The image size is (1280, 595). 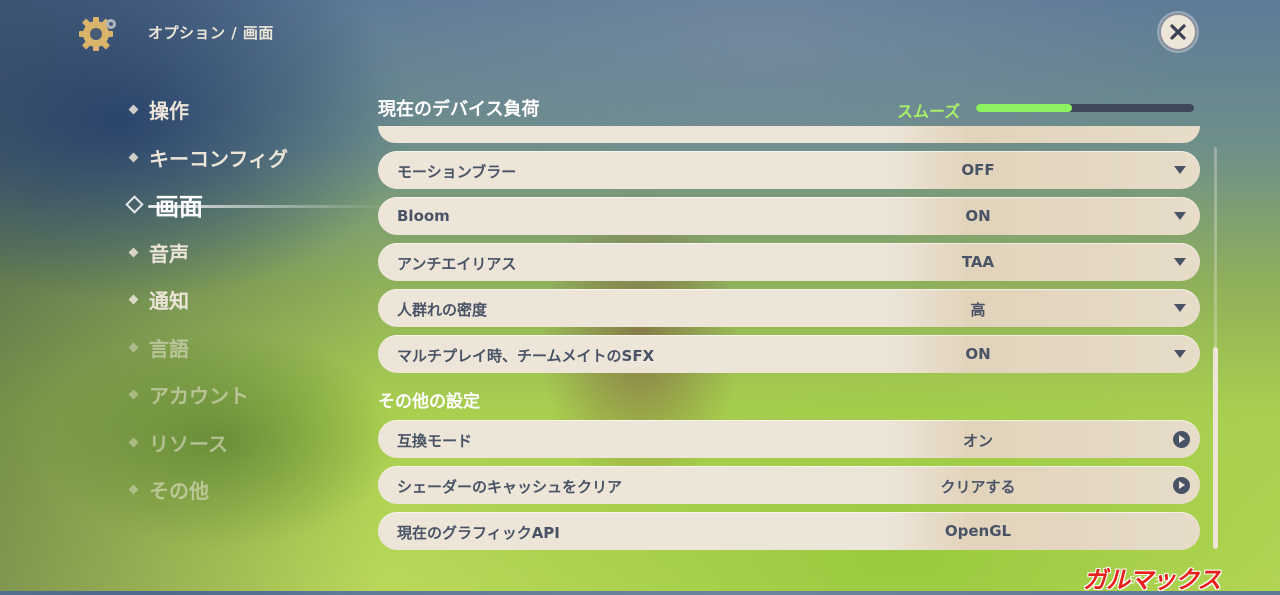 What do you see at coordinates (459, 109) in the screenshot?
I see `device-load-title: 現在のデバイス負荷` at bounding box center [459, 109].